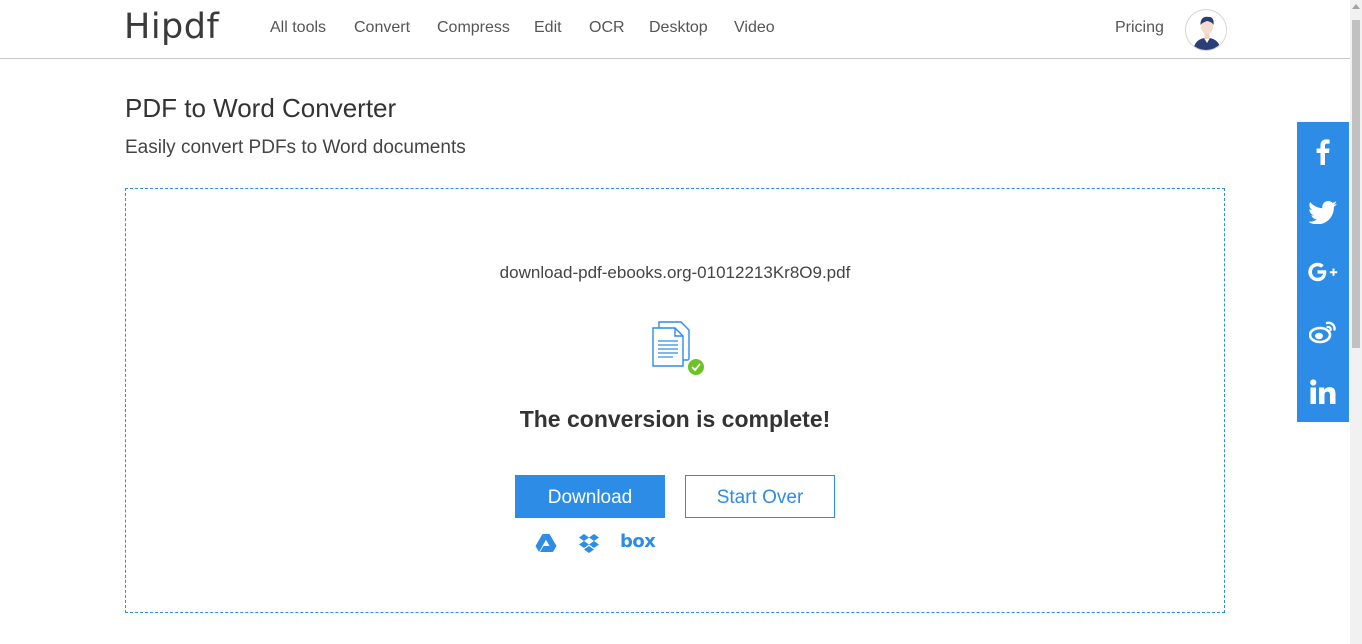 Image resolution: width=1362 pixels, height=644 pixels. Describe the element at coordinates (607, 28) in the screenshot. I see `nav-ocr: OCR` at that location.